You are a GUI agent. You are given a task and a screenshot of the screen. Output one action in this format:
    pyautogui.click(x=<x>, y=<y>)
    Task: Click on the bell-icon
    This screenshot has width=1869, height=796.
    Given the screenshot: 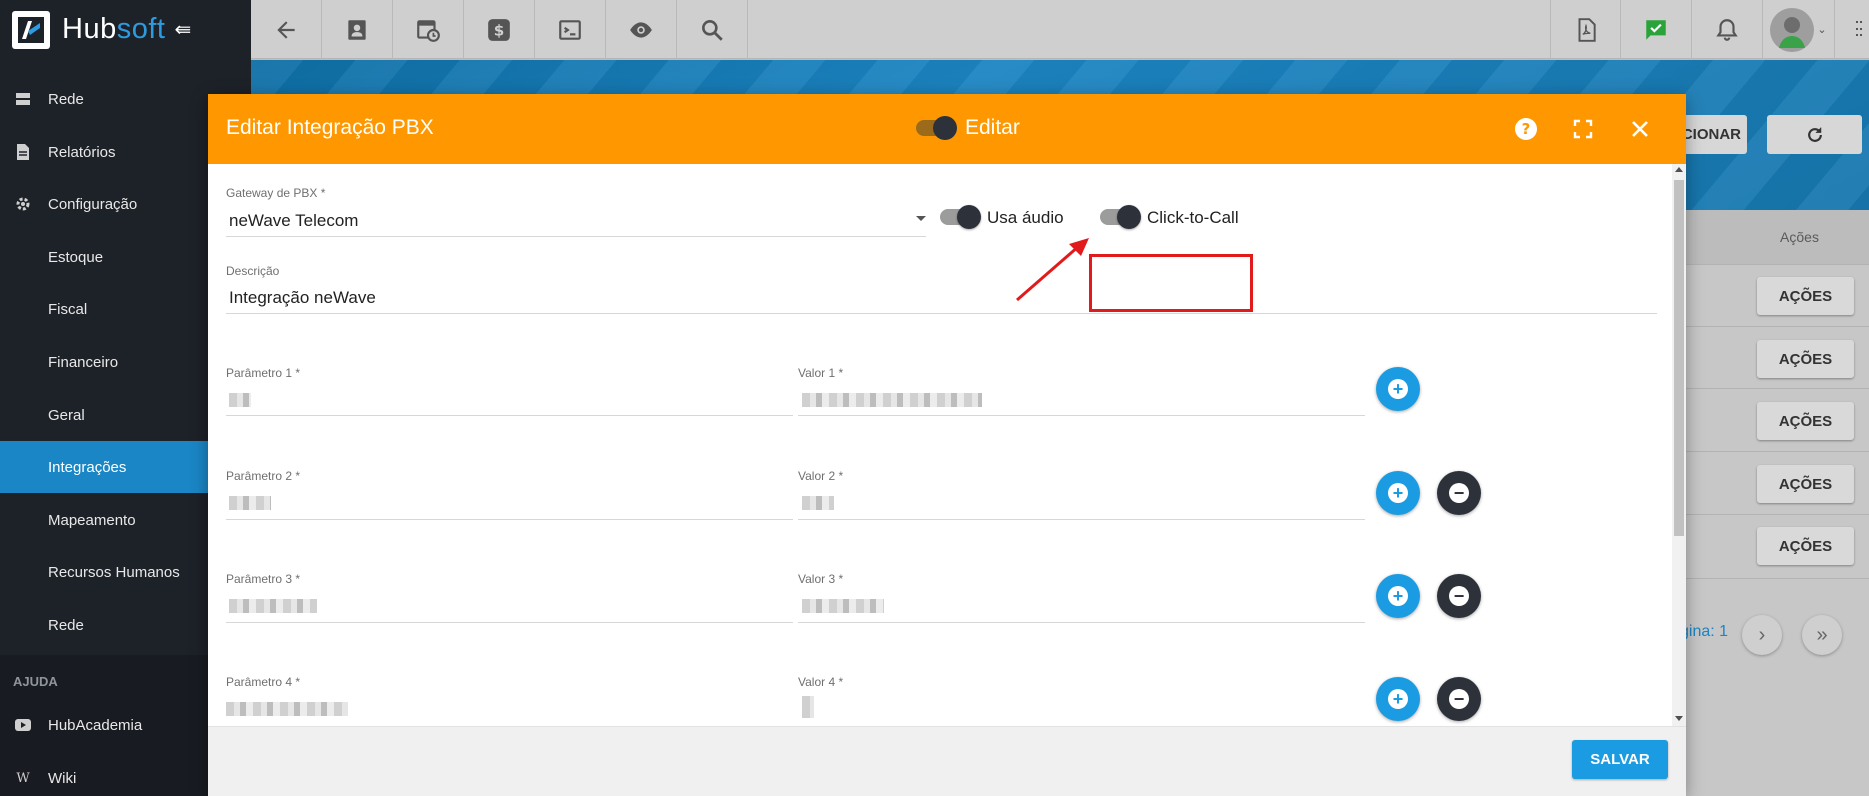 What is the action you would take?
    pyautogui.click(x=1727, y=29)
    